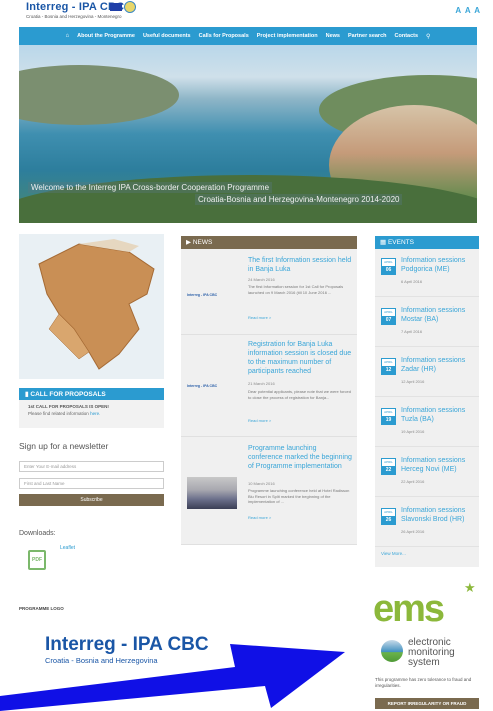 The height and width of the screenshot is (711, 493). I want to click on event-date-badge: APRIL 07, so click(388, 316).